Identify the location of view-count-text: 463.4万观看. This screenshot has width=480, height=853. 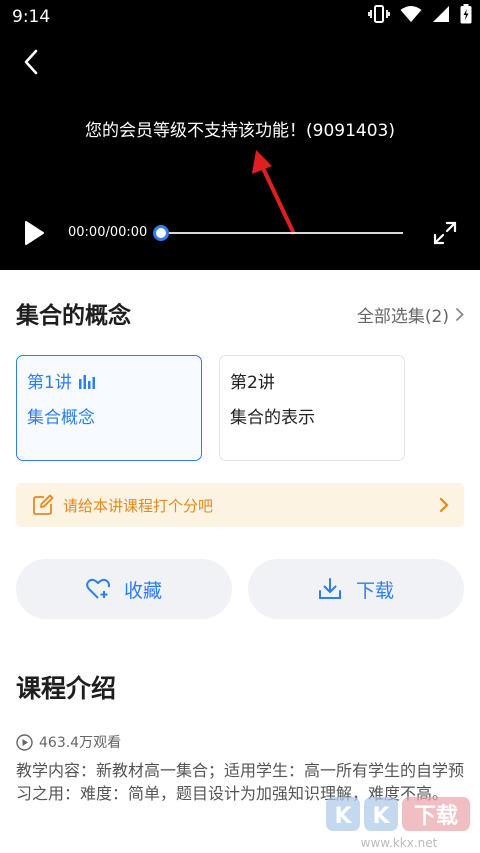
(80, 743).